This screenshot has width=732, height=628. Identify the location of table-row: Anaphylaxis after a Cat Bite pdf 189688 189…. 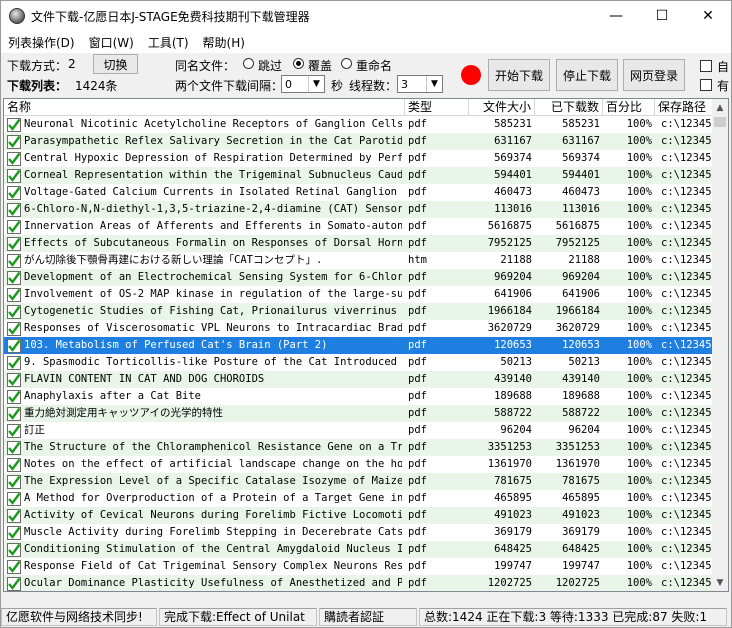
(359, 396).